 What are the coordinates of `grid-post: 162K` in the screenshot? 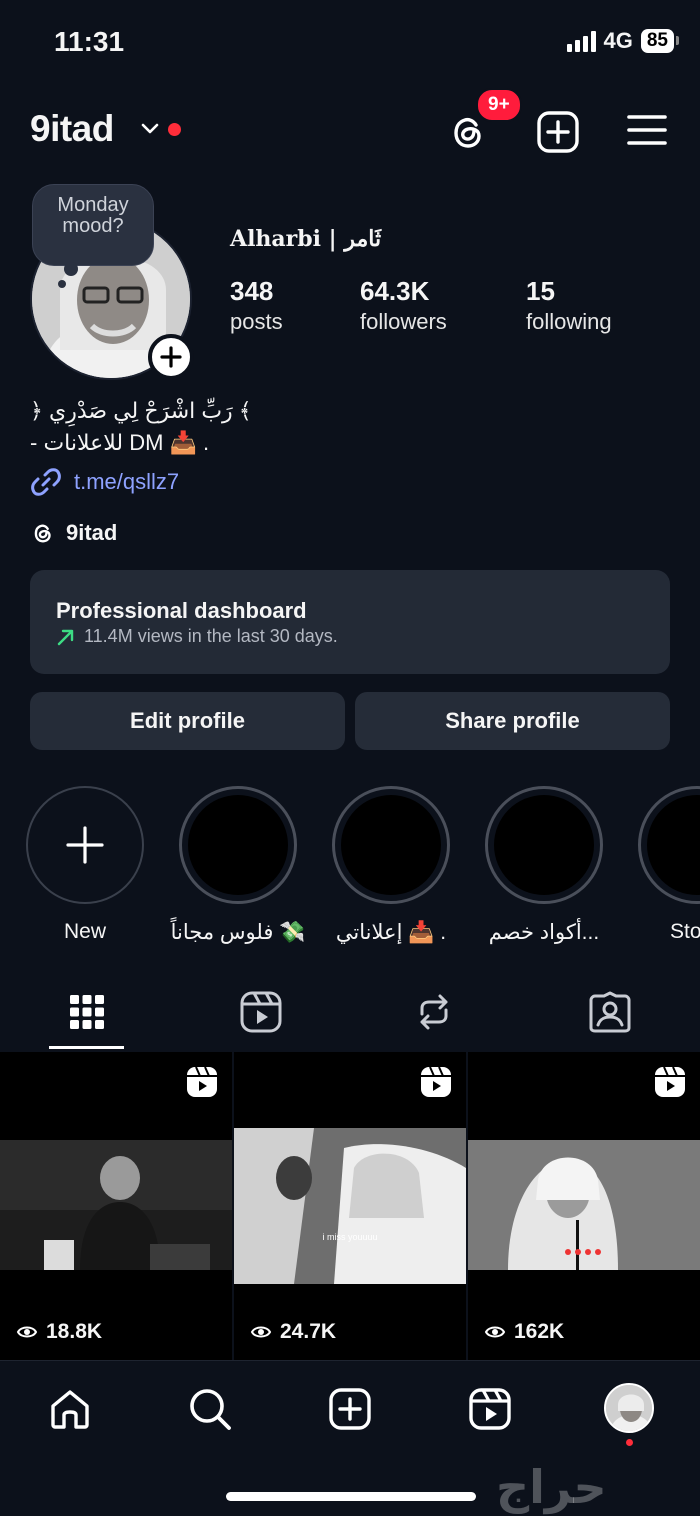 It's located at (584, 1206).